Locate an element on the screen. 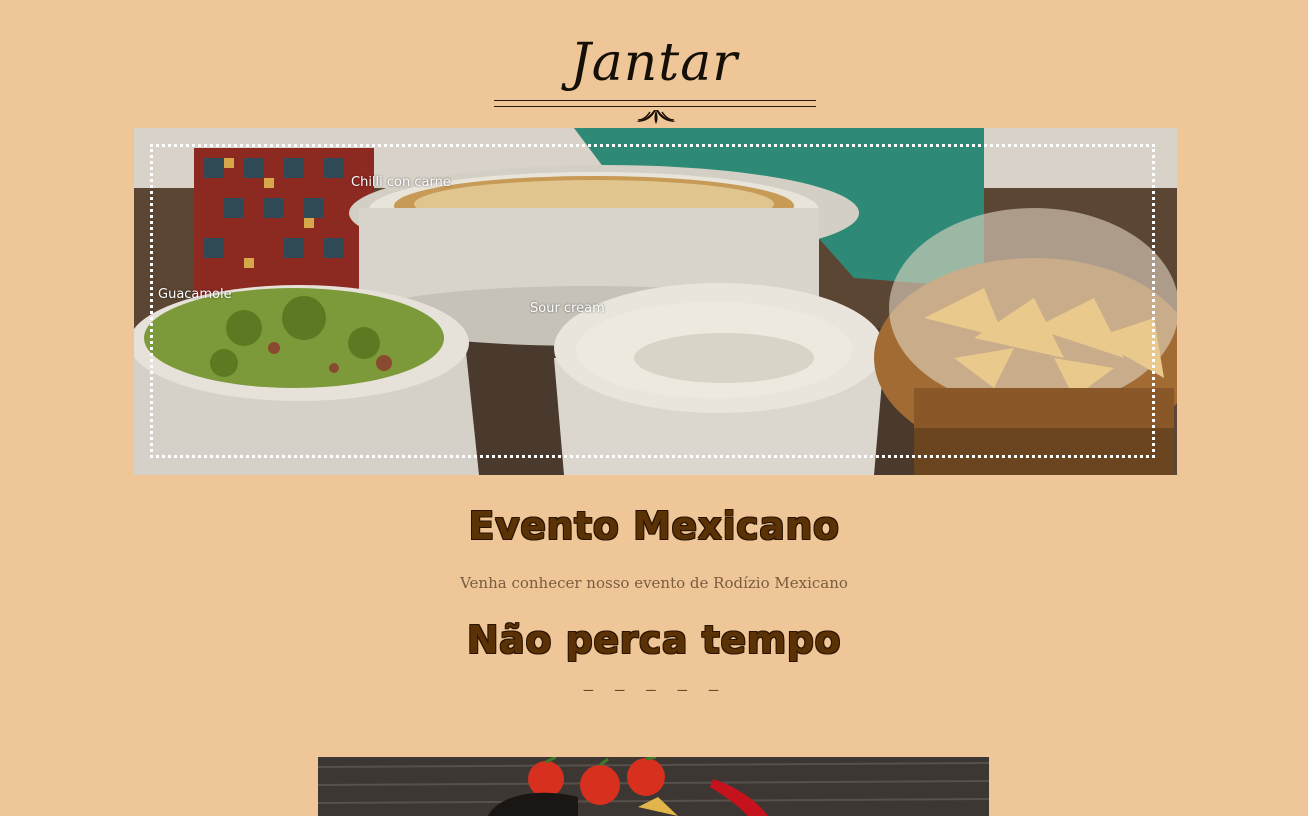  logo-divider-bottom is located at coordinates (655, 106).